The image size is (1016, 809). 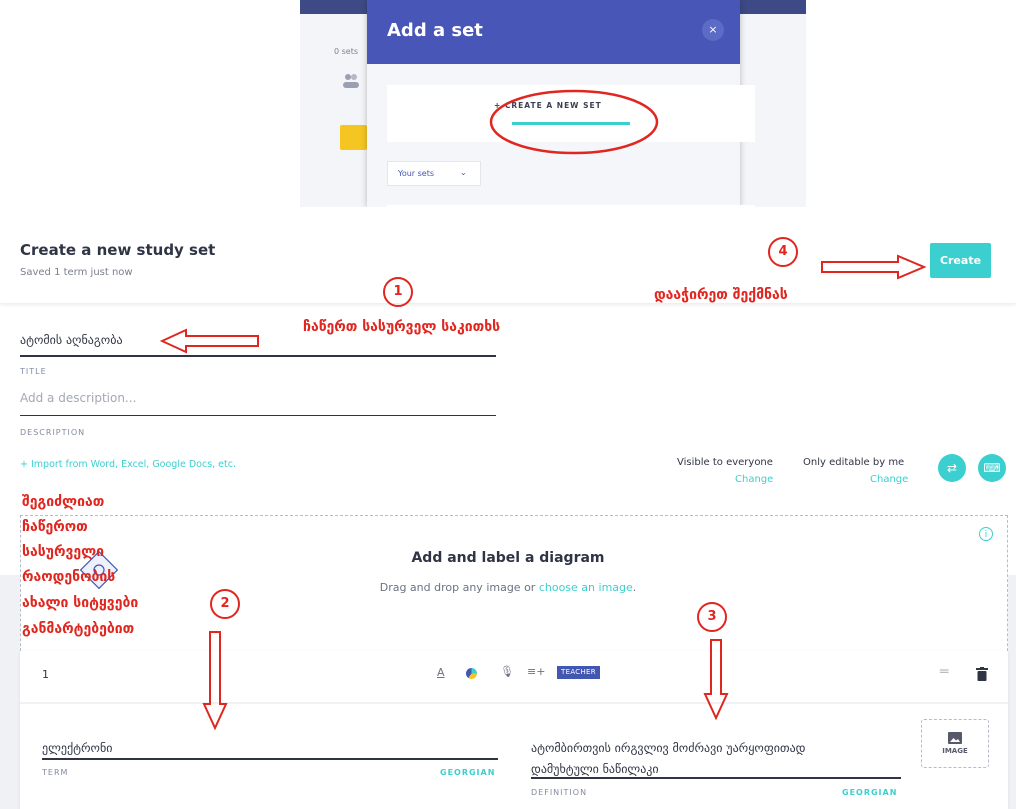 What do you see at coordinates (76, 272) in the screenshot?
I see `saved-status: Saved 1 term just now` at bounding box center [76, 272].